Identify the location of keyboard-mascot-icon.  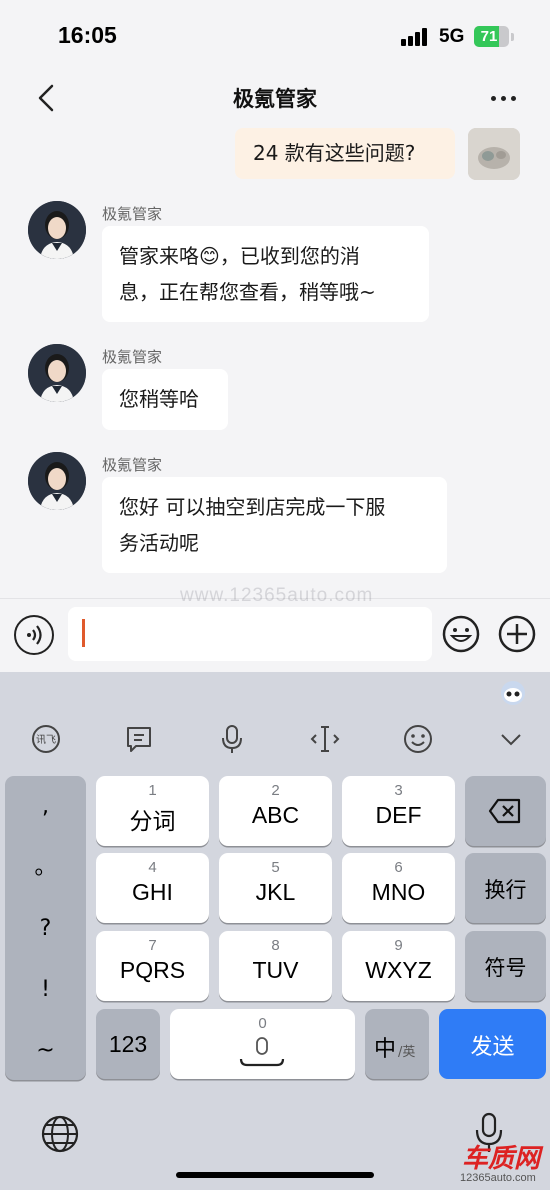
(513, 693).